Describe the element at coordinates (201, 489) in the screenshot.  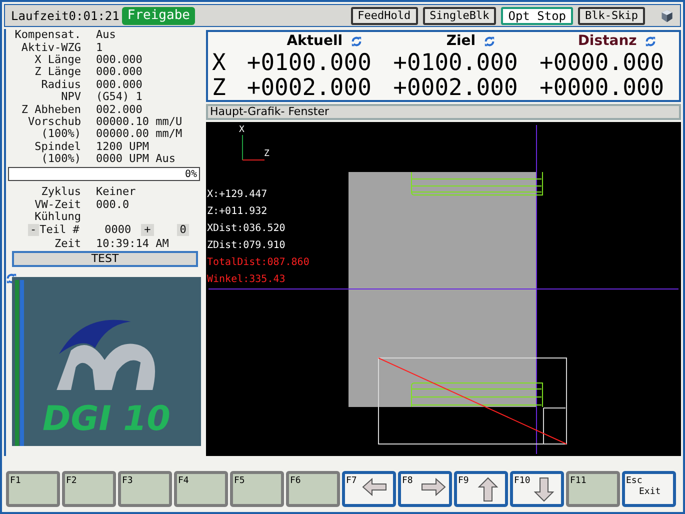
I see `function-key: F4` at that location.